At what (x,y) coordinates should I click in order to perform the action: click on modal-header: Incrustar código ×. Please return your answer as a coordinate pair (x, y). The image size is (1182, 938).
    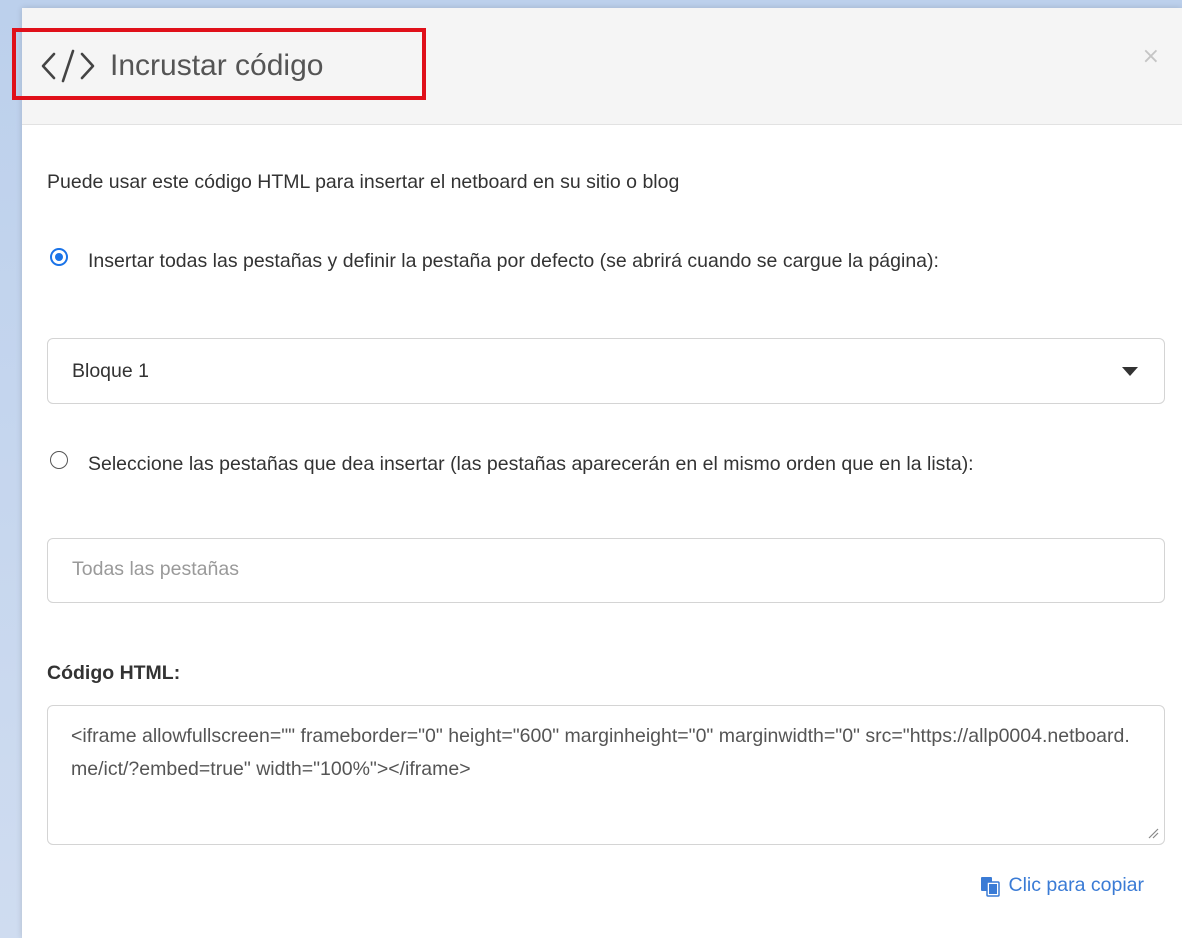
    Looking at the image, I should click on (597, 66).